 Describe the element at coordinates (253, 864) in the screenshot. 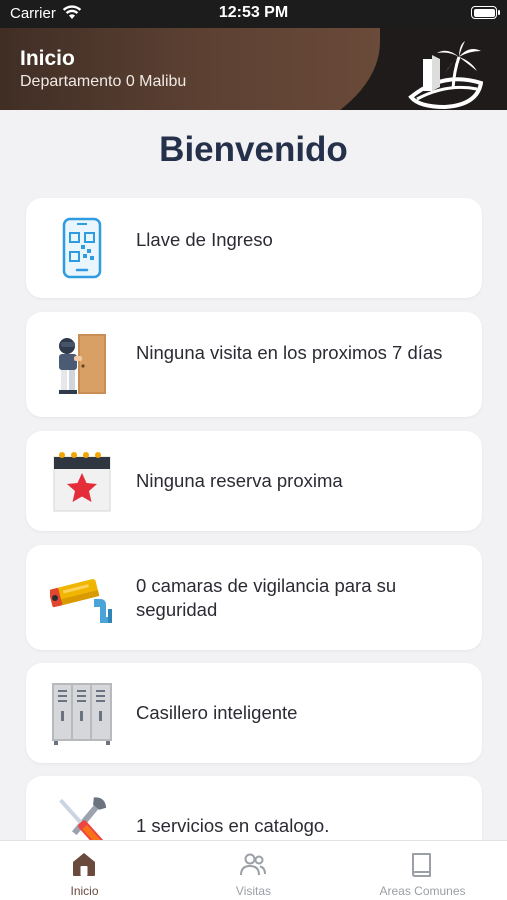

I see `people-icon` at that location.